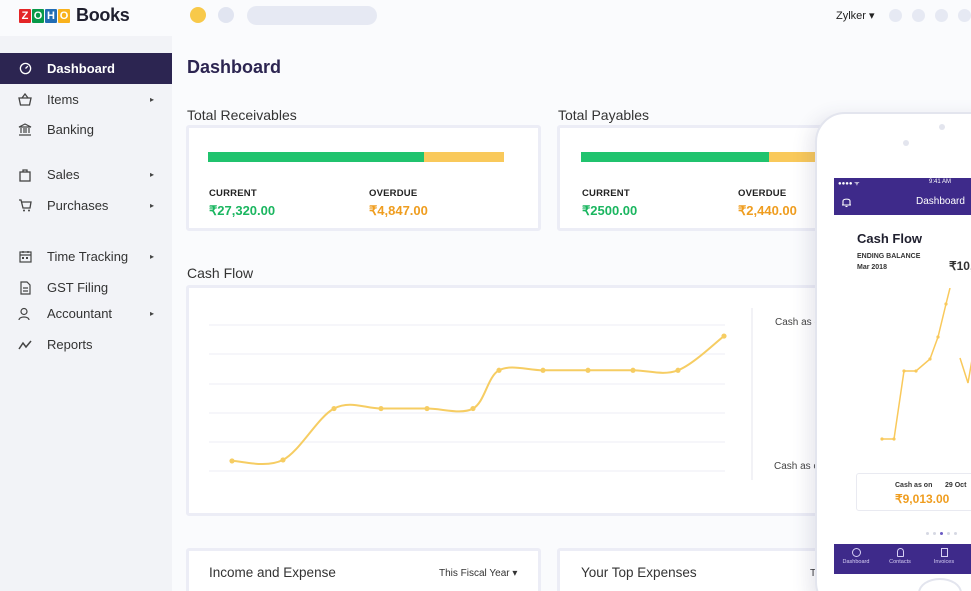 The height and width of the screenshot is (591, 971). Describe the element at coordinates (220, 273) in the screenshot. I see `cashflow-title: Cash Flow` at that location.